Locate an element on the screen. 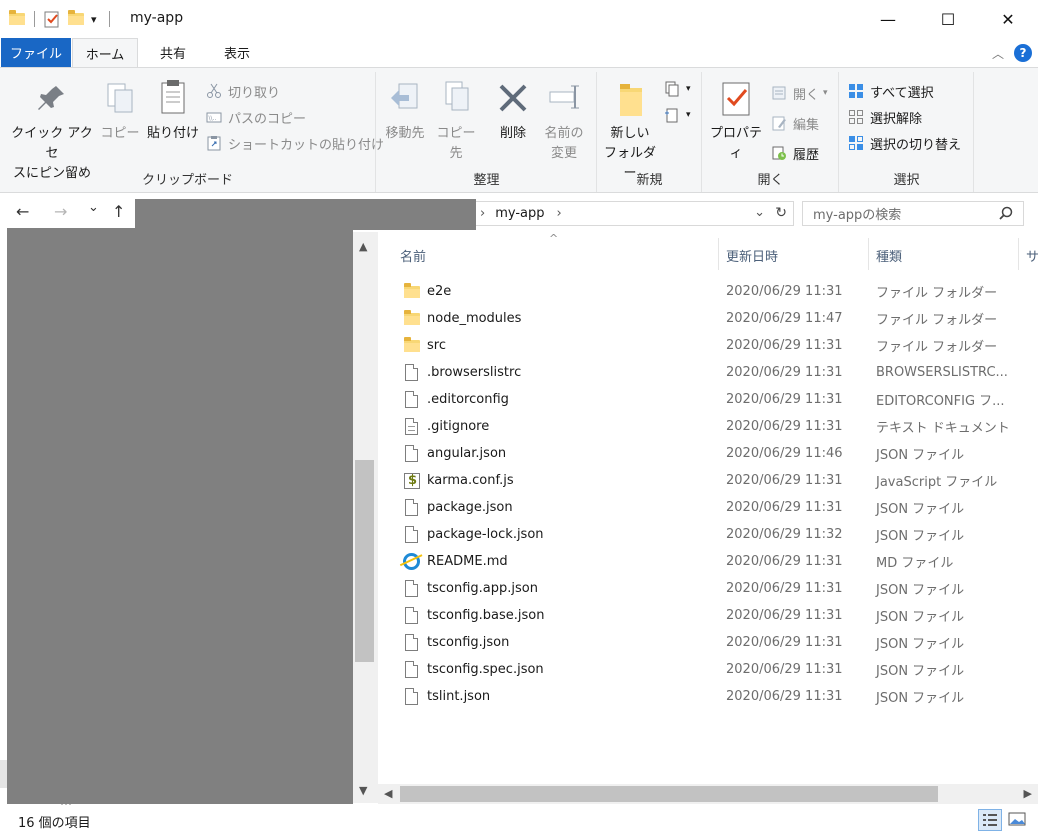 This screenshot has height=835, width=1038. file-name: .gitignore is located at coordinates (458, 426).